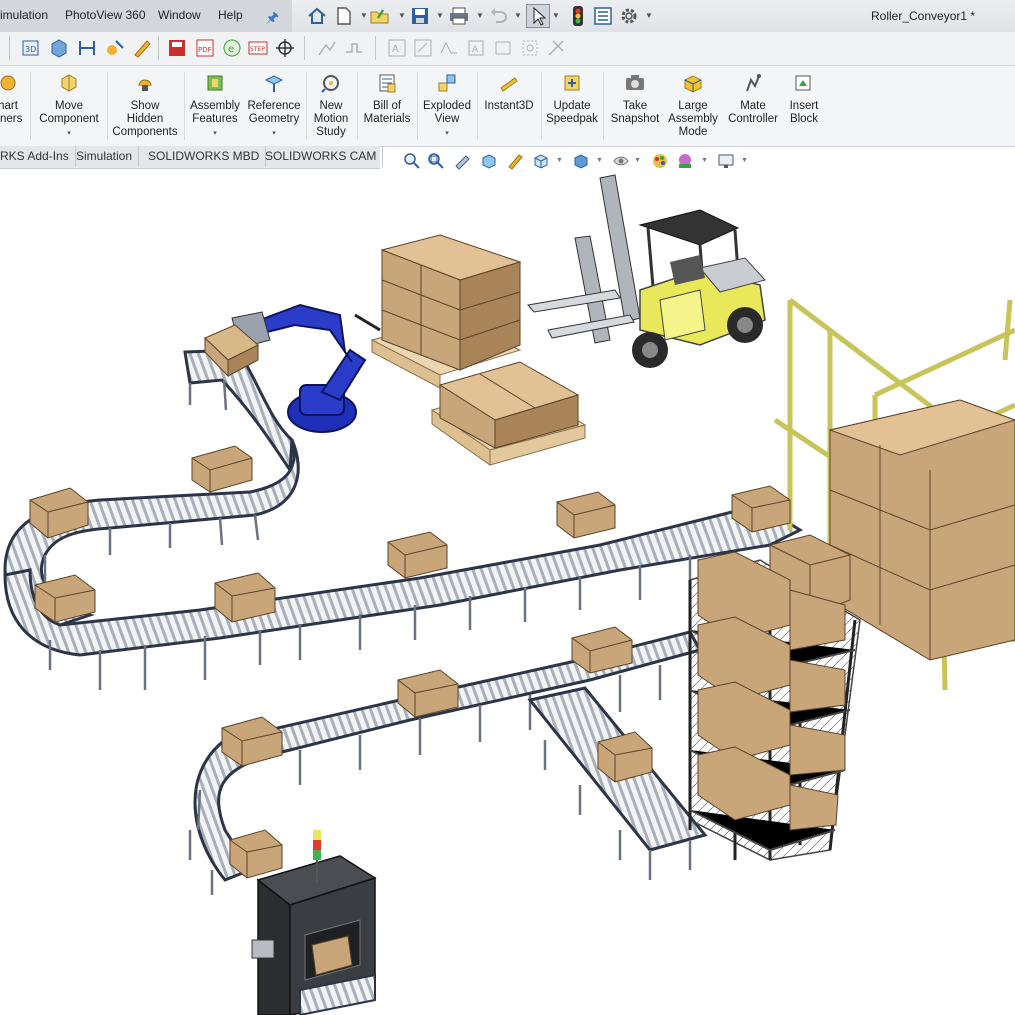  I want to click on mate-controller-button: Mate Controller, so click(753, 98).